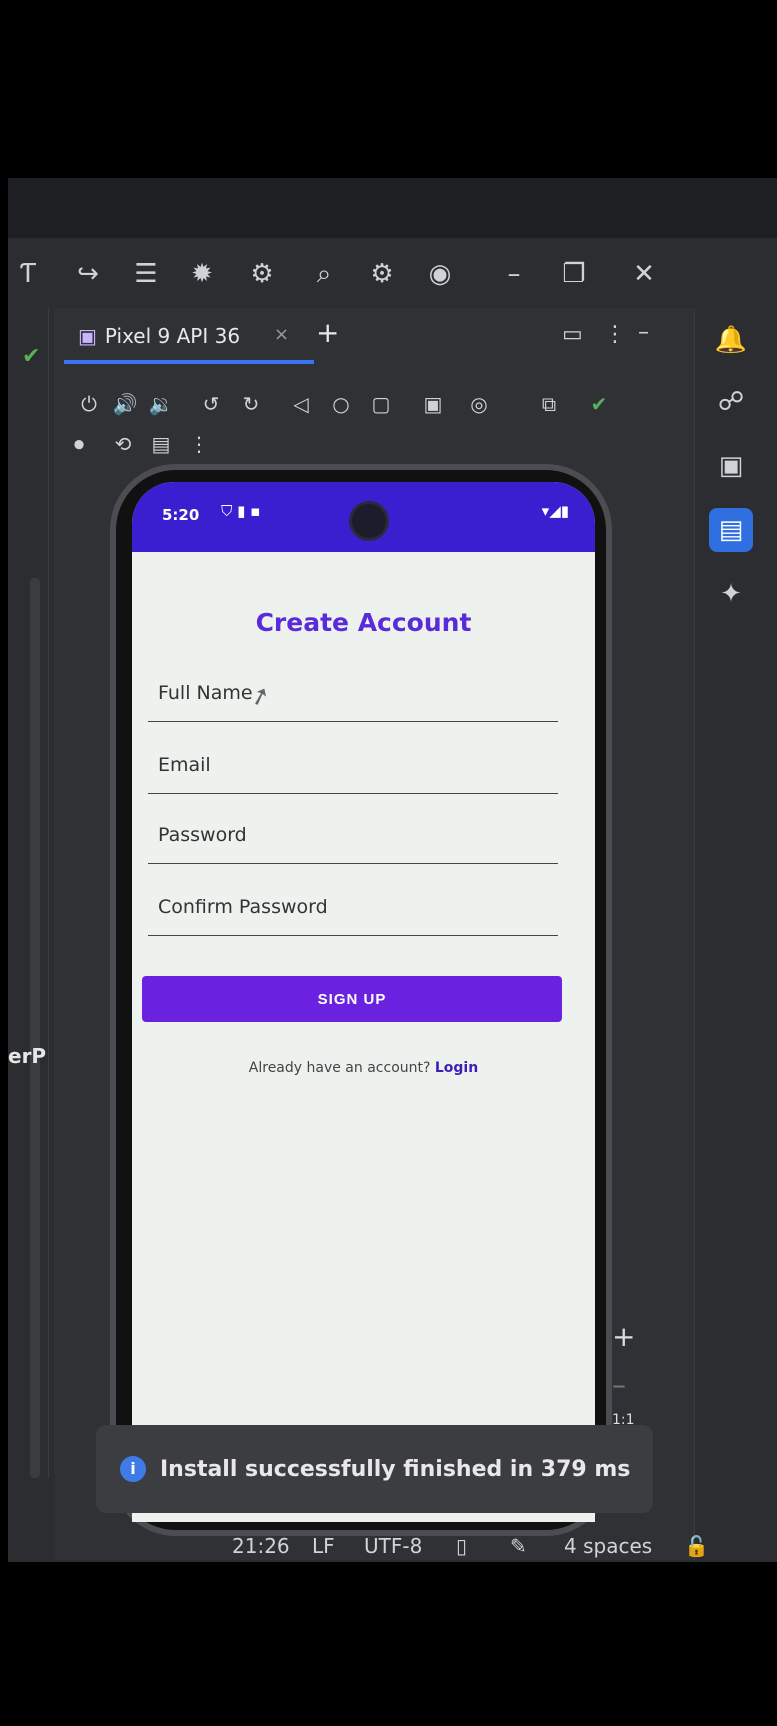 Image resolution: width=777 pixels, height=1726 pixels. Describe the element at coordinates (574, 274) in the screenshot. I see `restore-icon: ❐` at that location.